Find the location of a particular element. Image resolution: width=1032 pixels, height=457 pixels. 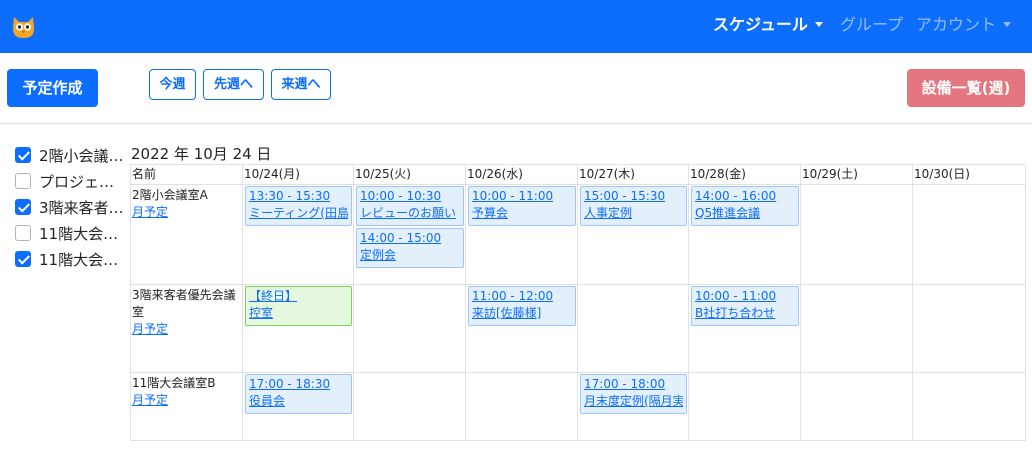

day-column-header: 10/25(火) is located at coordinates (409, 174).